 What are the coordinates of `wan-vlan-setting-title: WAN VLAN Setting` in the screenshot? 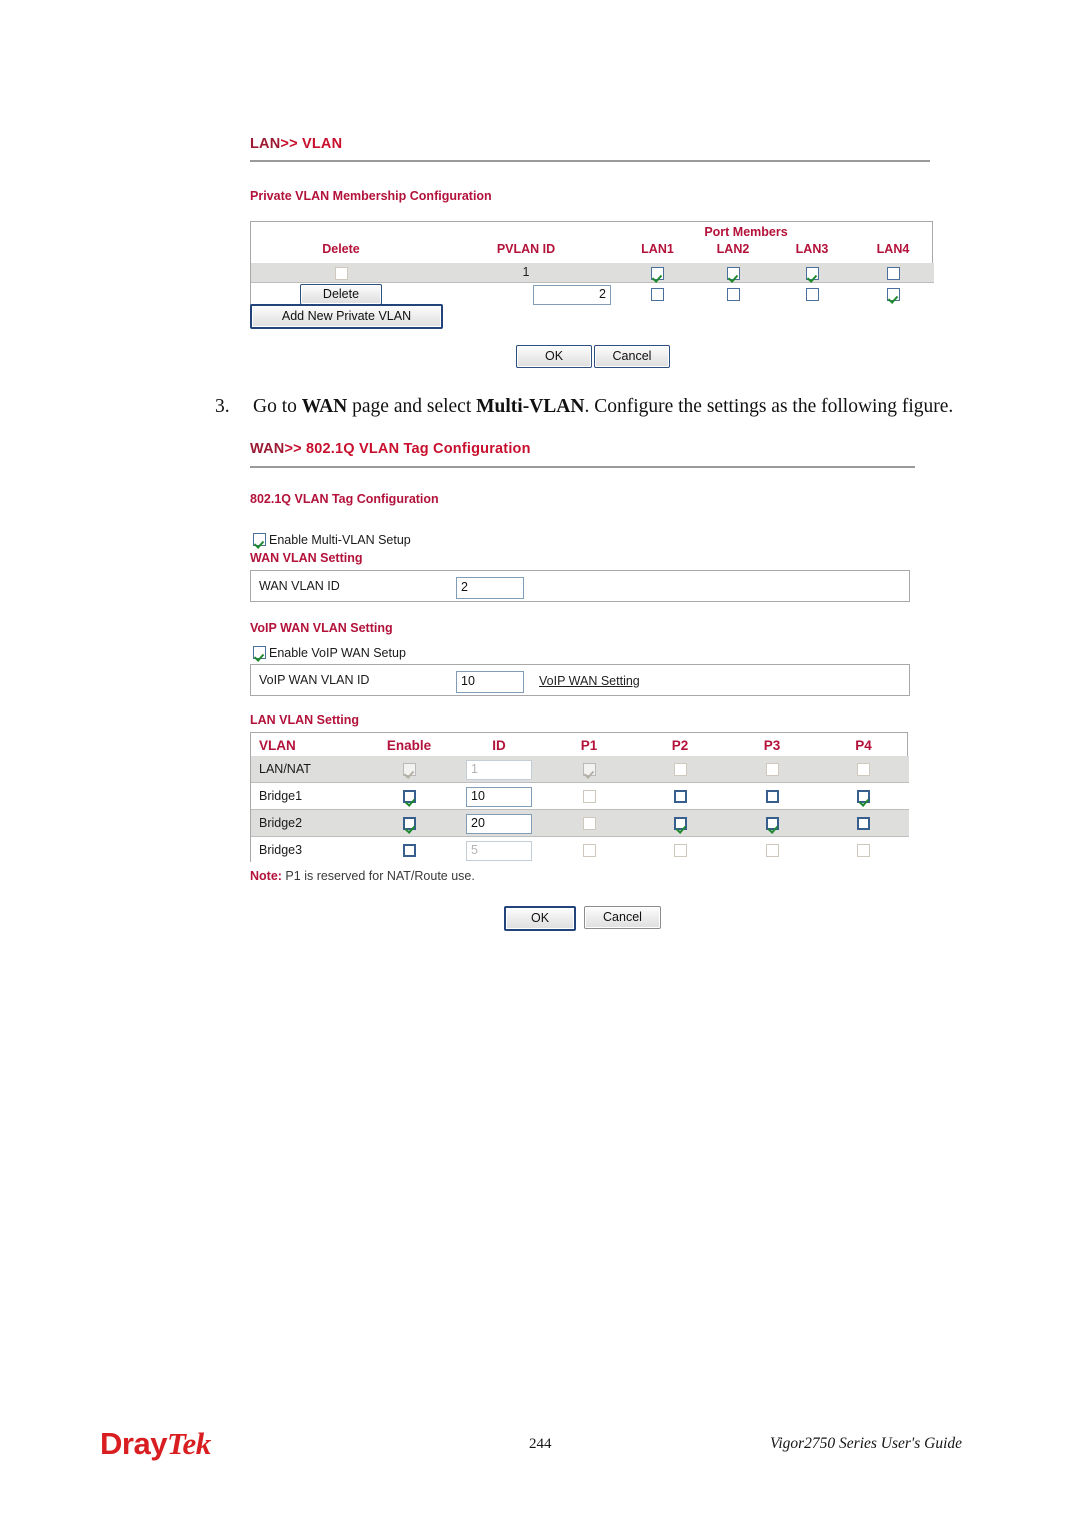 It's located at (306, 558).